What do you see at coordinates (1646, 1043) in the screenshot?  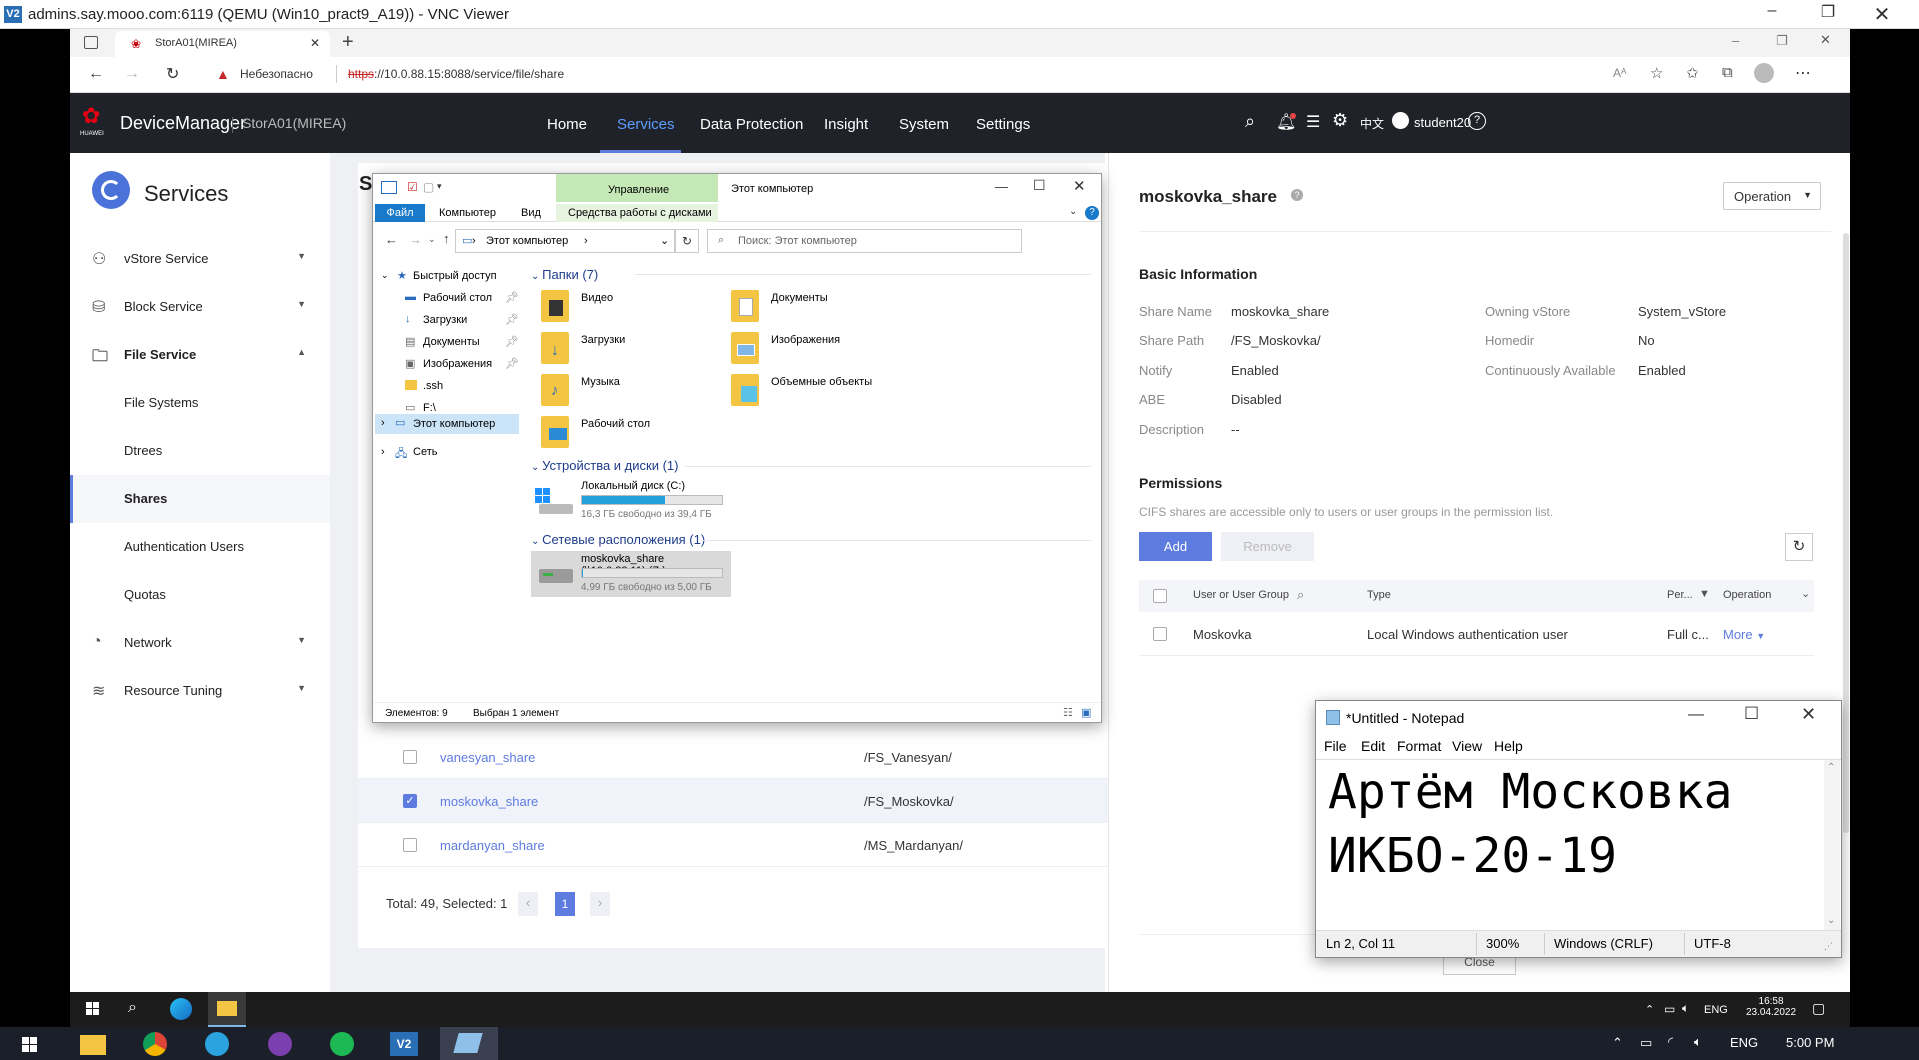 I see `battery-icon: ▭` at bounding box center [1646, 1043].